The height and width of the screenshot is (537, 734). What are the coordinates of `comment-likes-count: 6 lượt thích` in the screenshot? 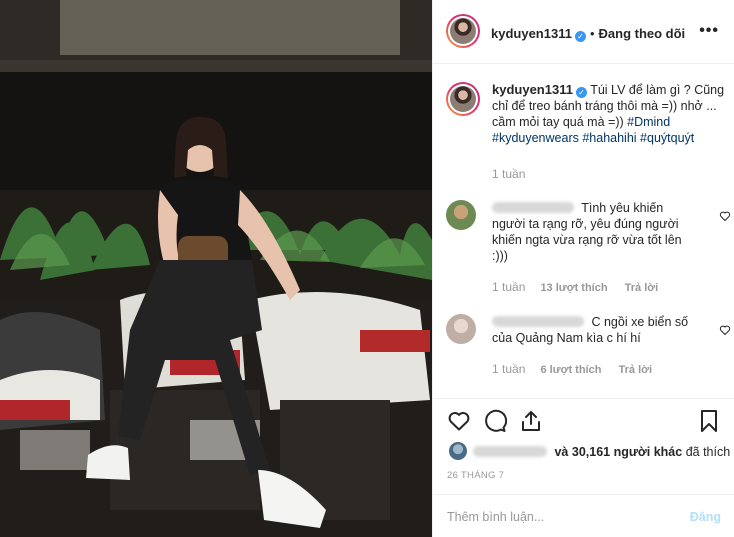 It's located at (570, 370).